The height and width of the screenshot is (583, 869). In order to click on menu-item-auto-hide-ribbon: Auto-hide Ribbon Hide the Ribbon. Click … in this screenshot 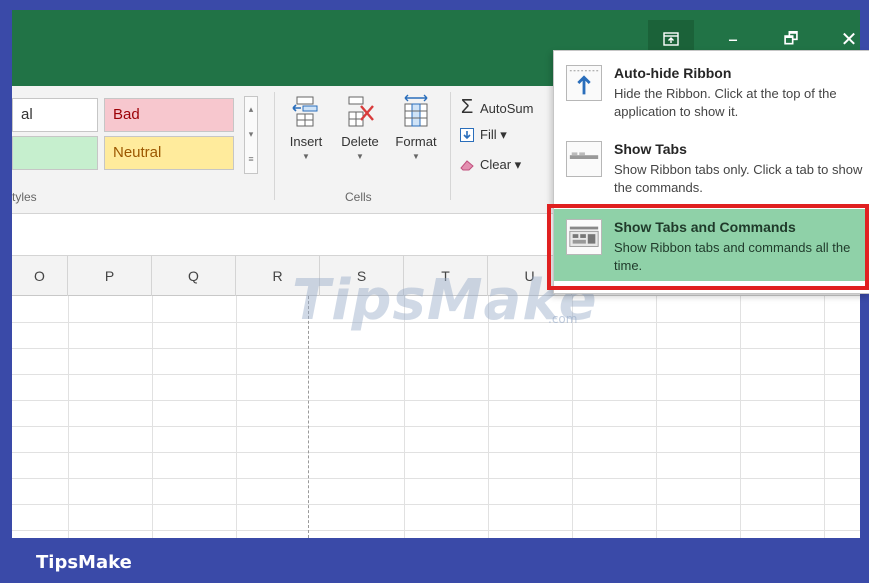, I will do `click(711, 91)`.